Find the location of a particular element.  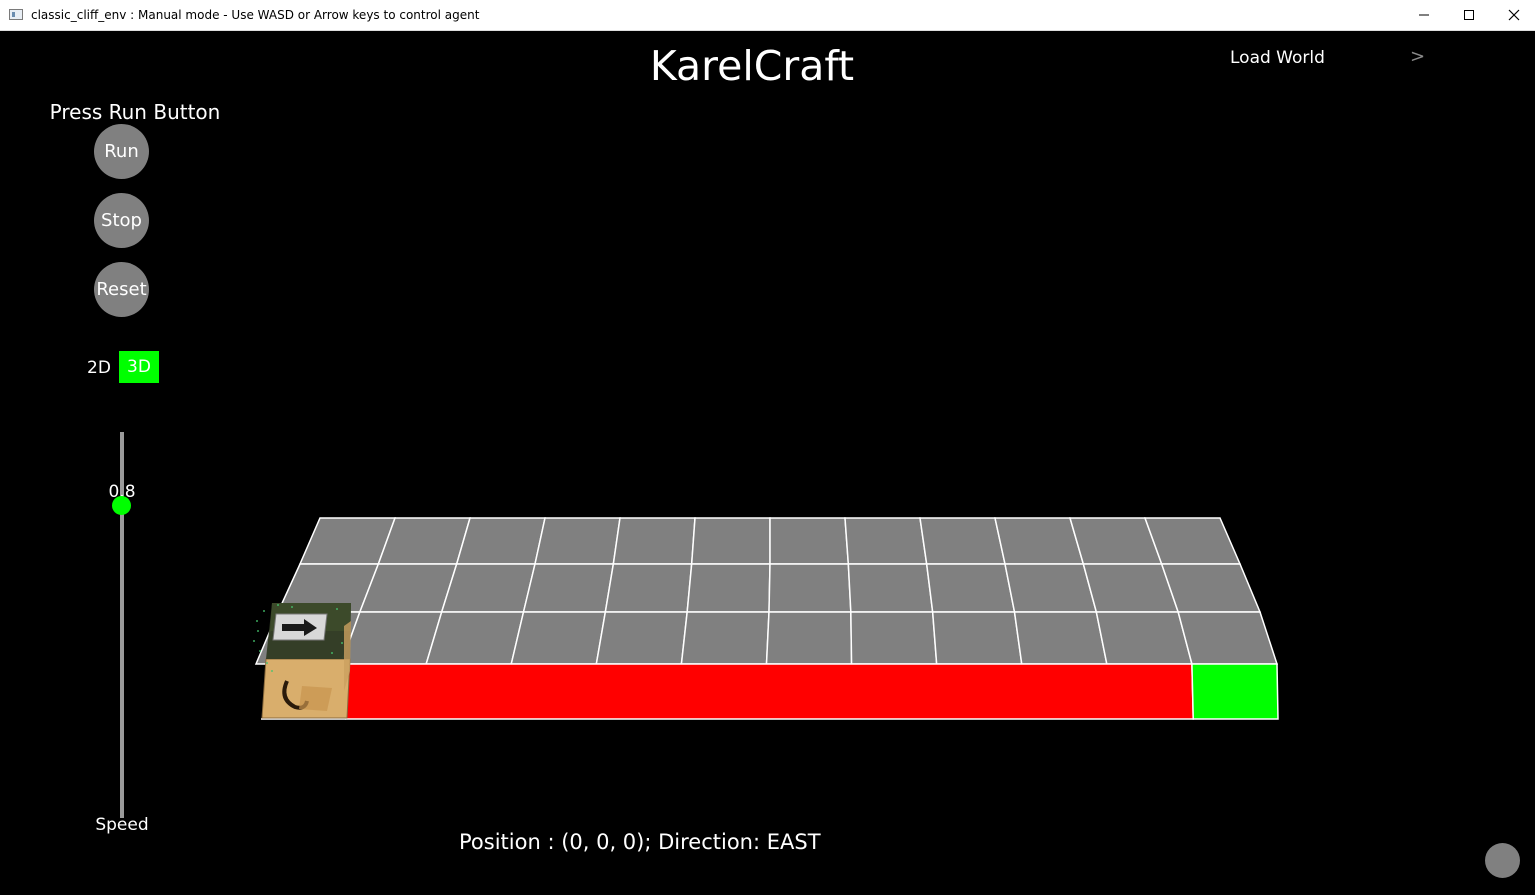

goal-tile is located at coordinates (1235, 691).